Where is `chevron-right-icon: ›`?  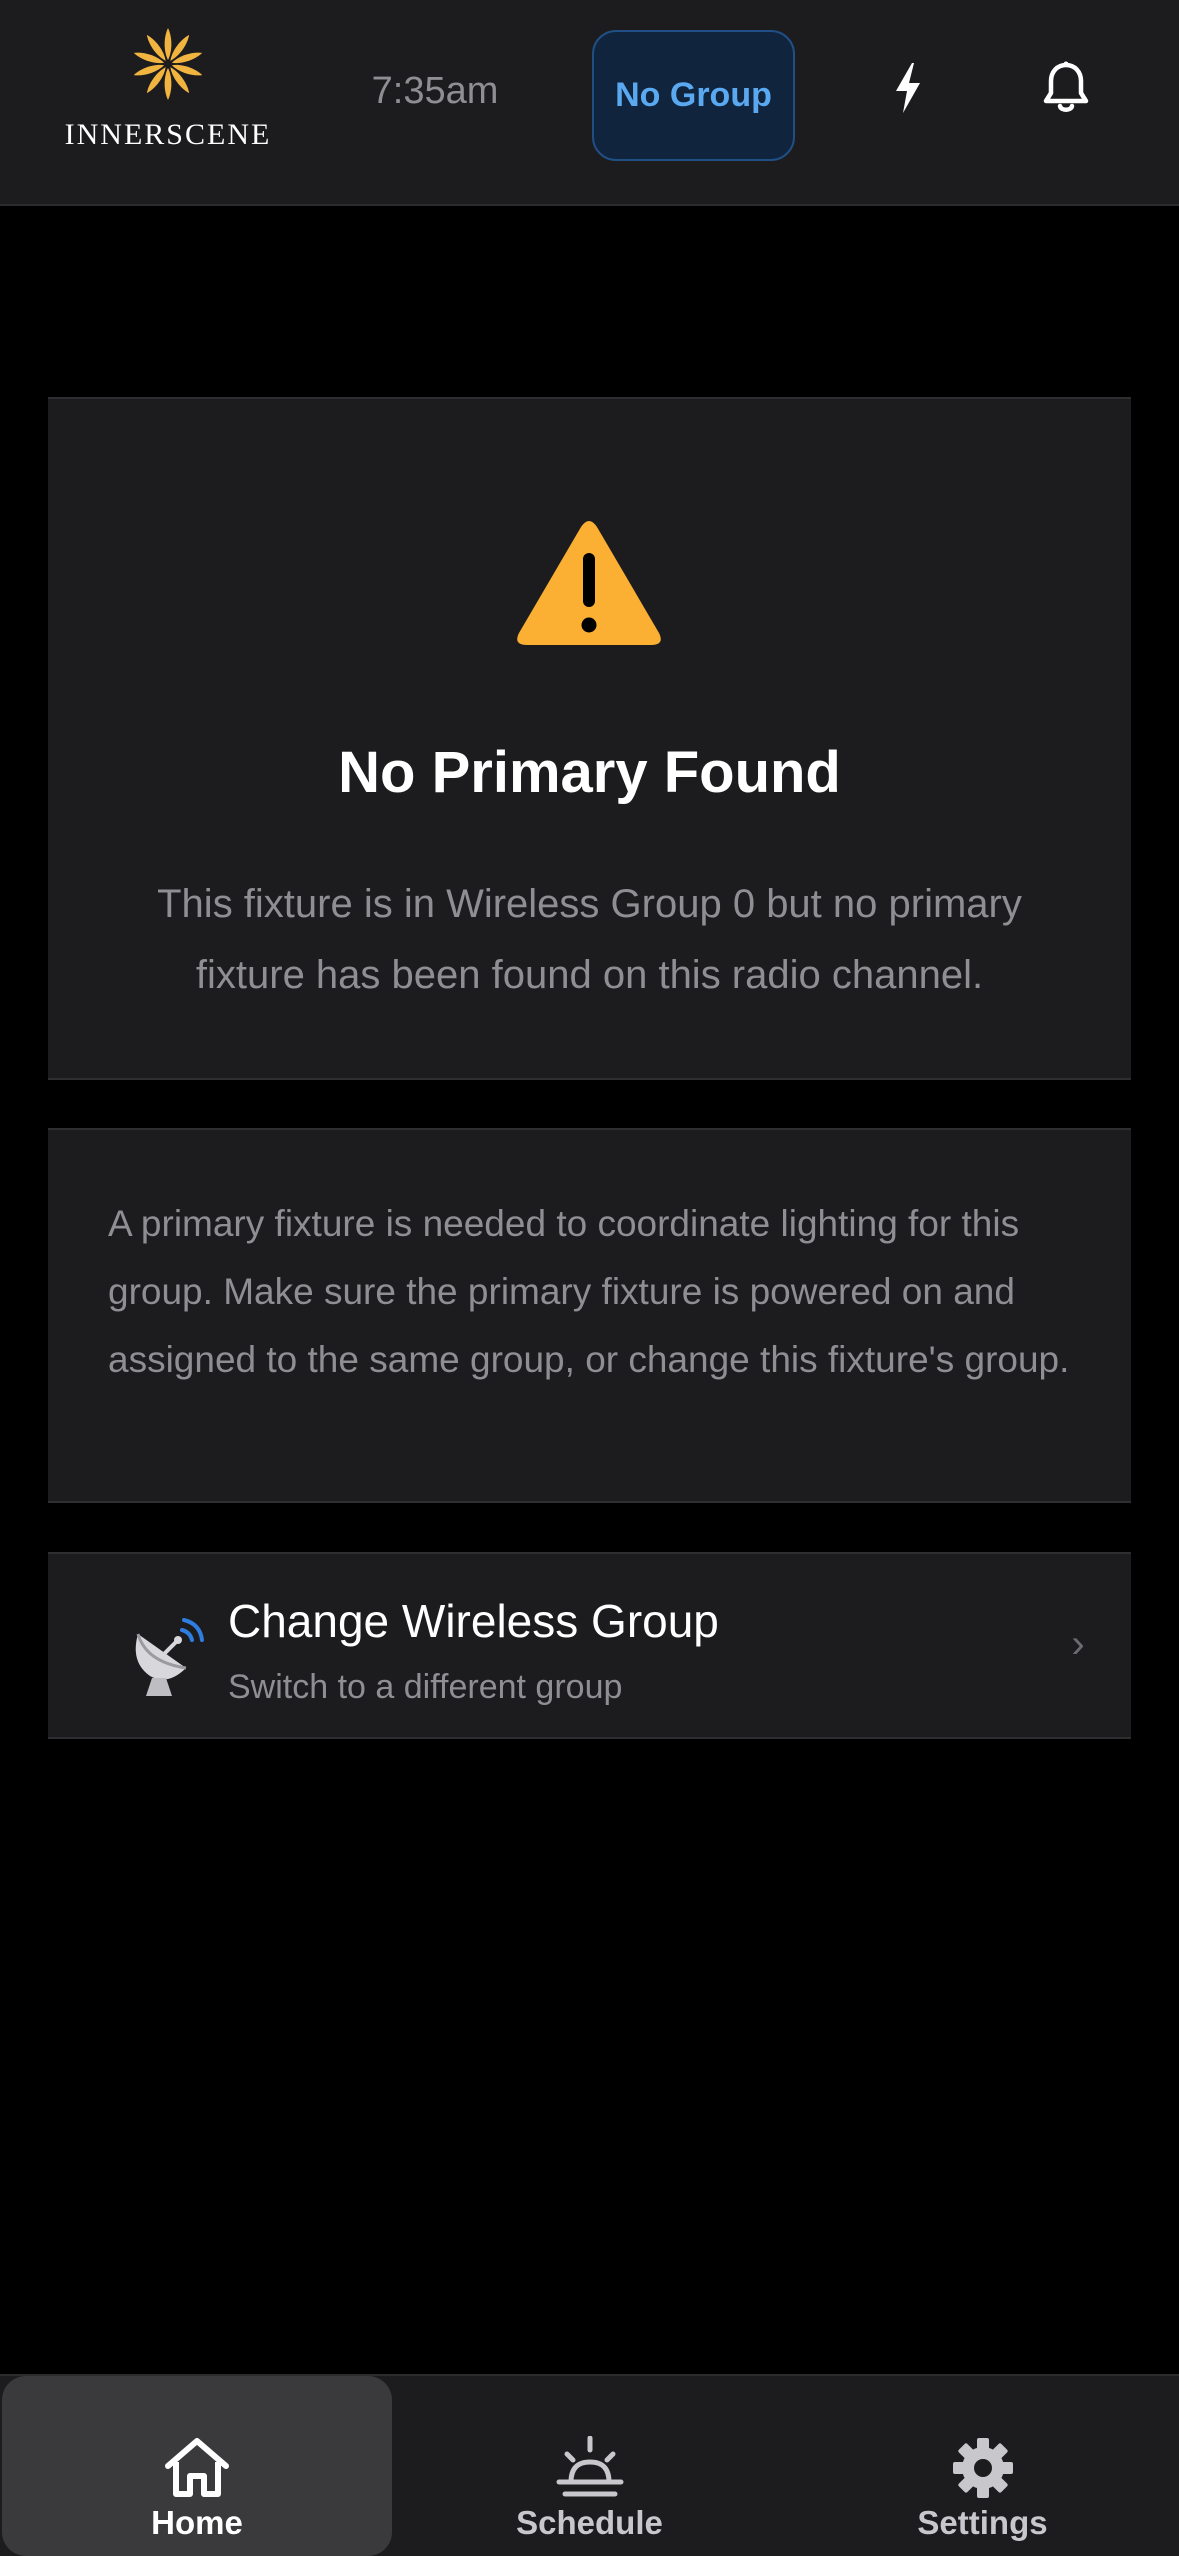
chevron-right-icon: › is located at coordinates (1078, 1644).